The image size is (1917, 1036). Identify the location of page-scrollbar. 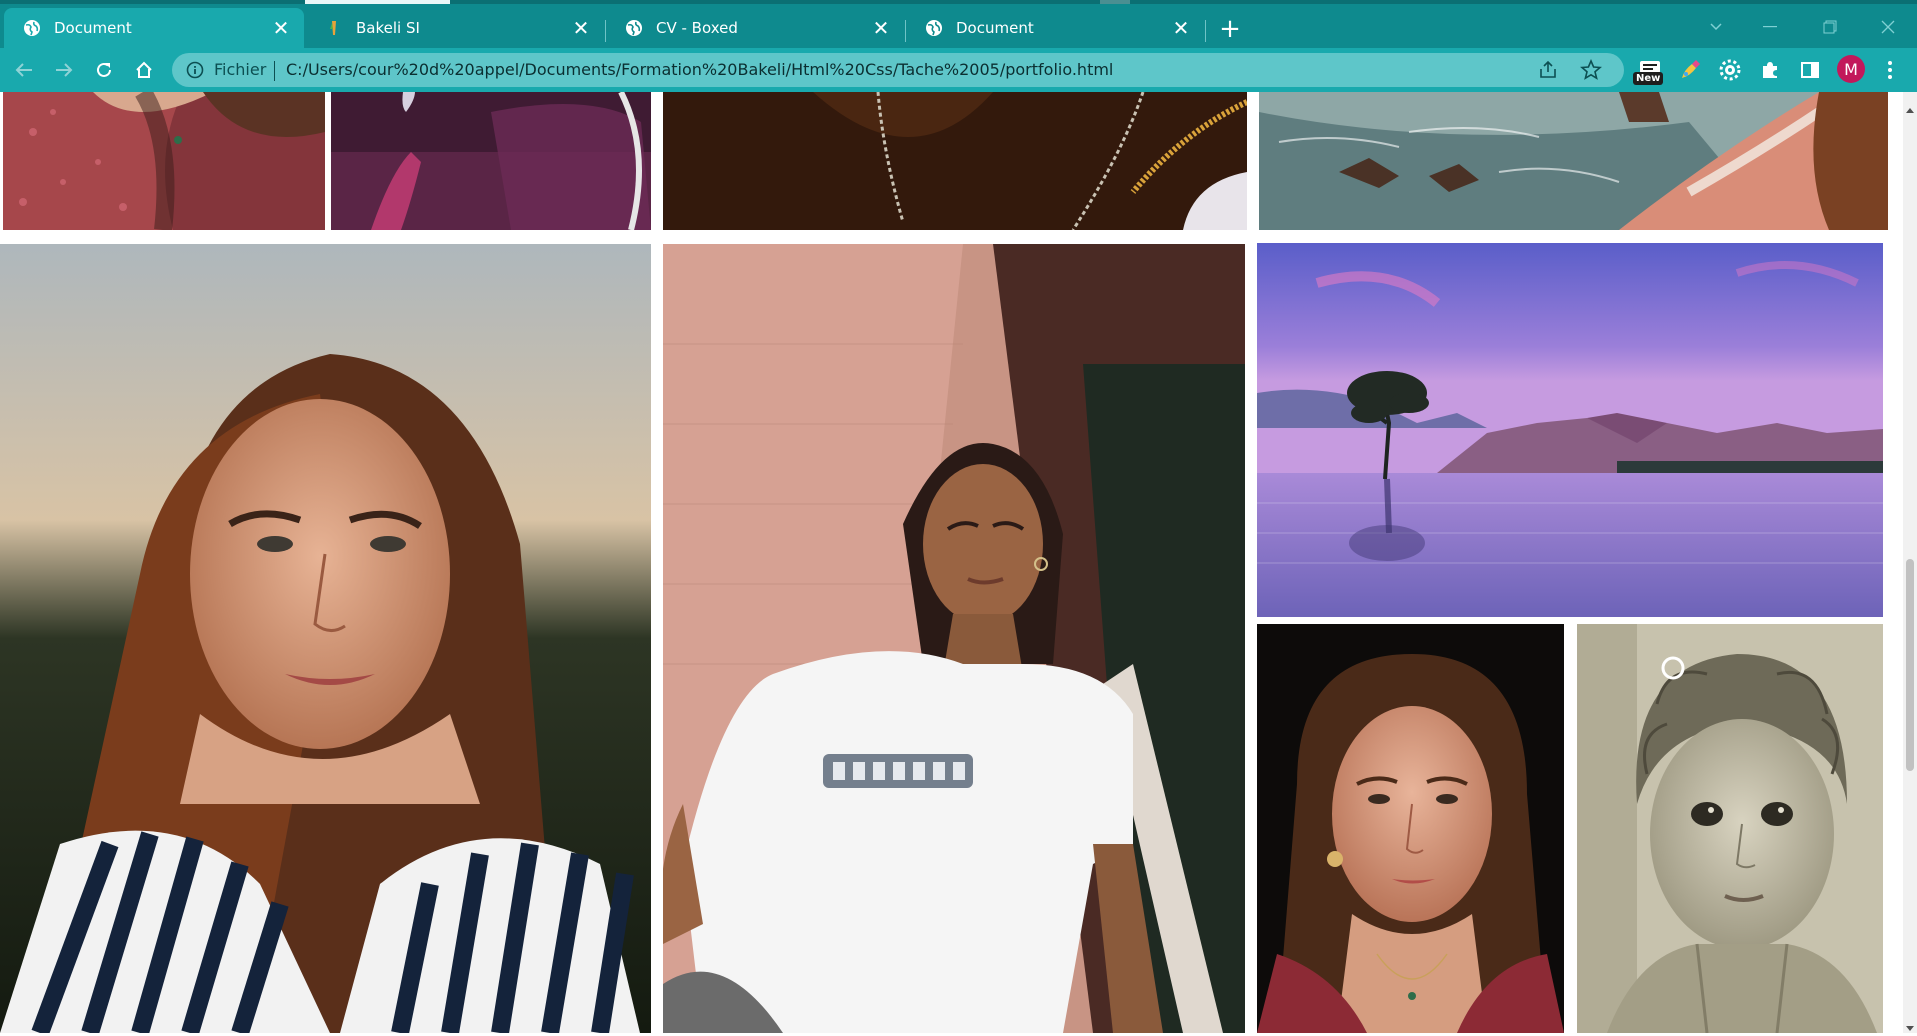
(1910, 562).